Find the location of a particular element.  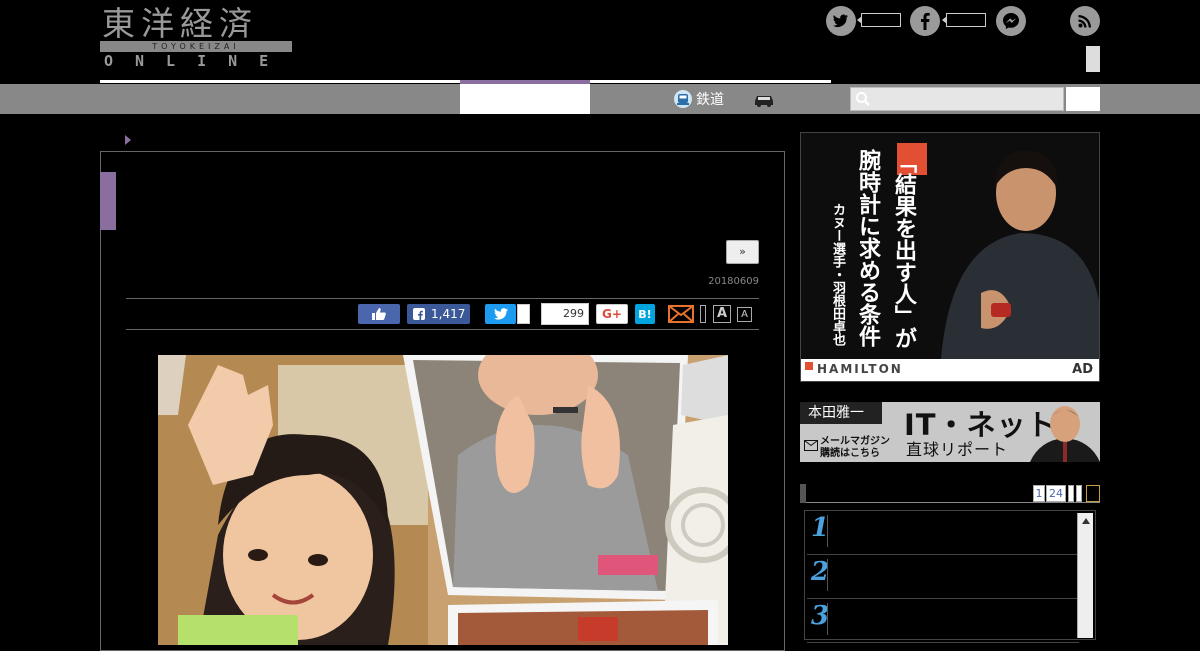

train-icon is located at coordinates (683, 99).